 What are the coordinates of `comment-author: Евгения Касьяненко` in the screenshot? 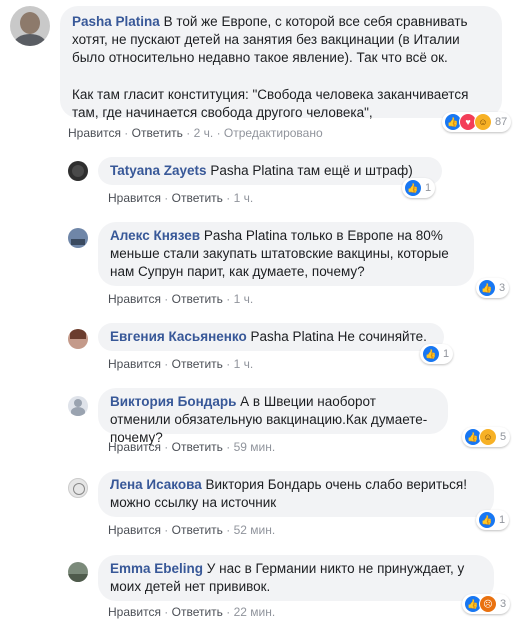 It's located at (178, 336).